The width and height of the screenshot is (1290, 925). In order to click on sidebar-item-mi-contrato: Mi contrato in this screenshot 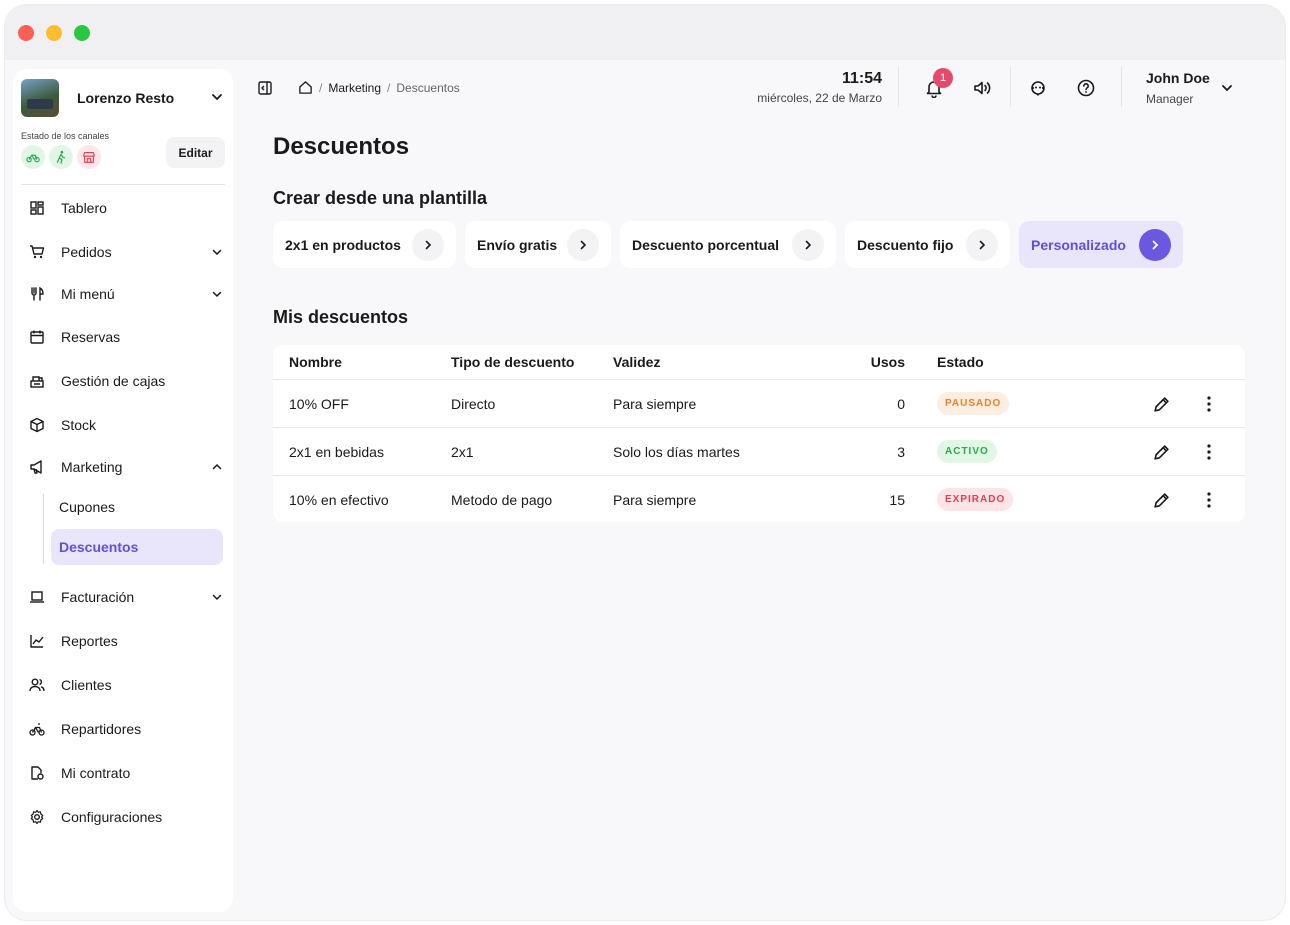, I will do `click(123, 773)`.